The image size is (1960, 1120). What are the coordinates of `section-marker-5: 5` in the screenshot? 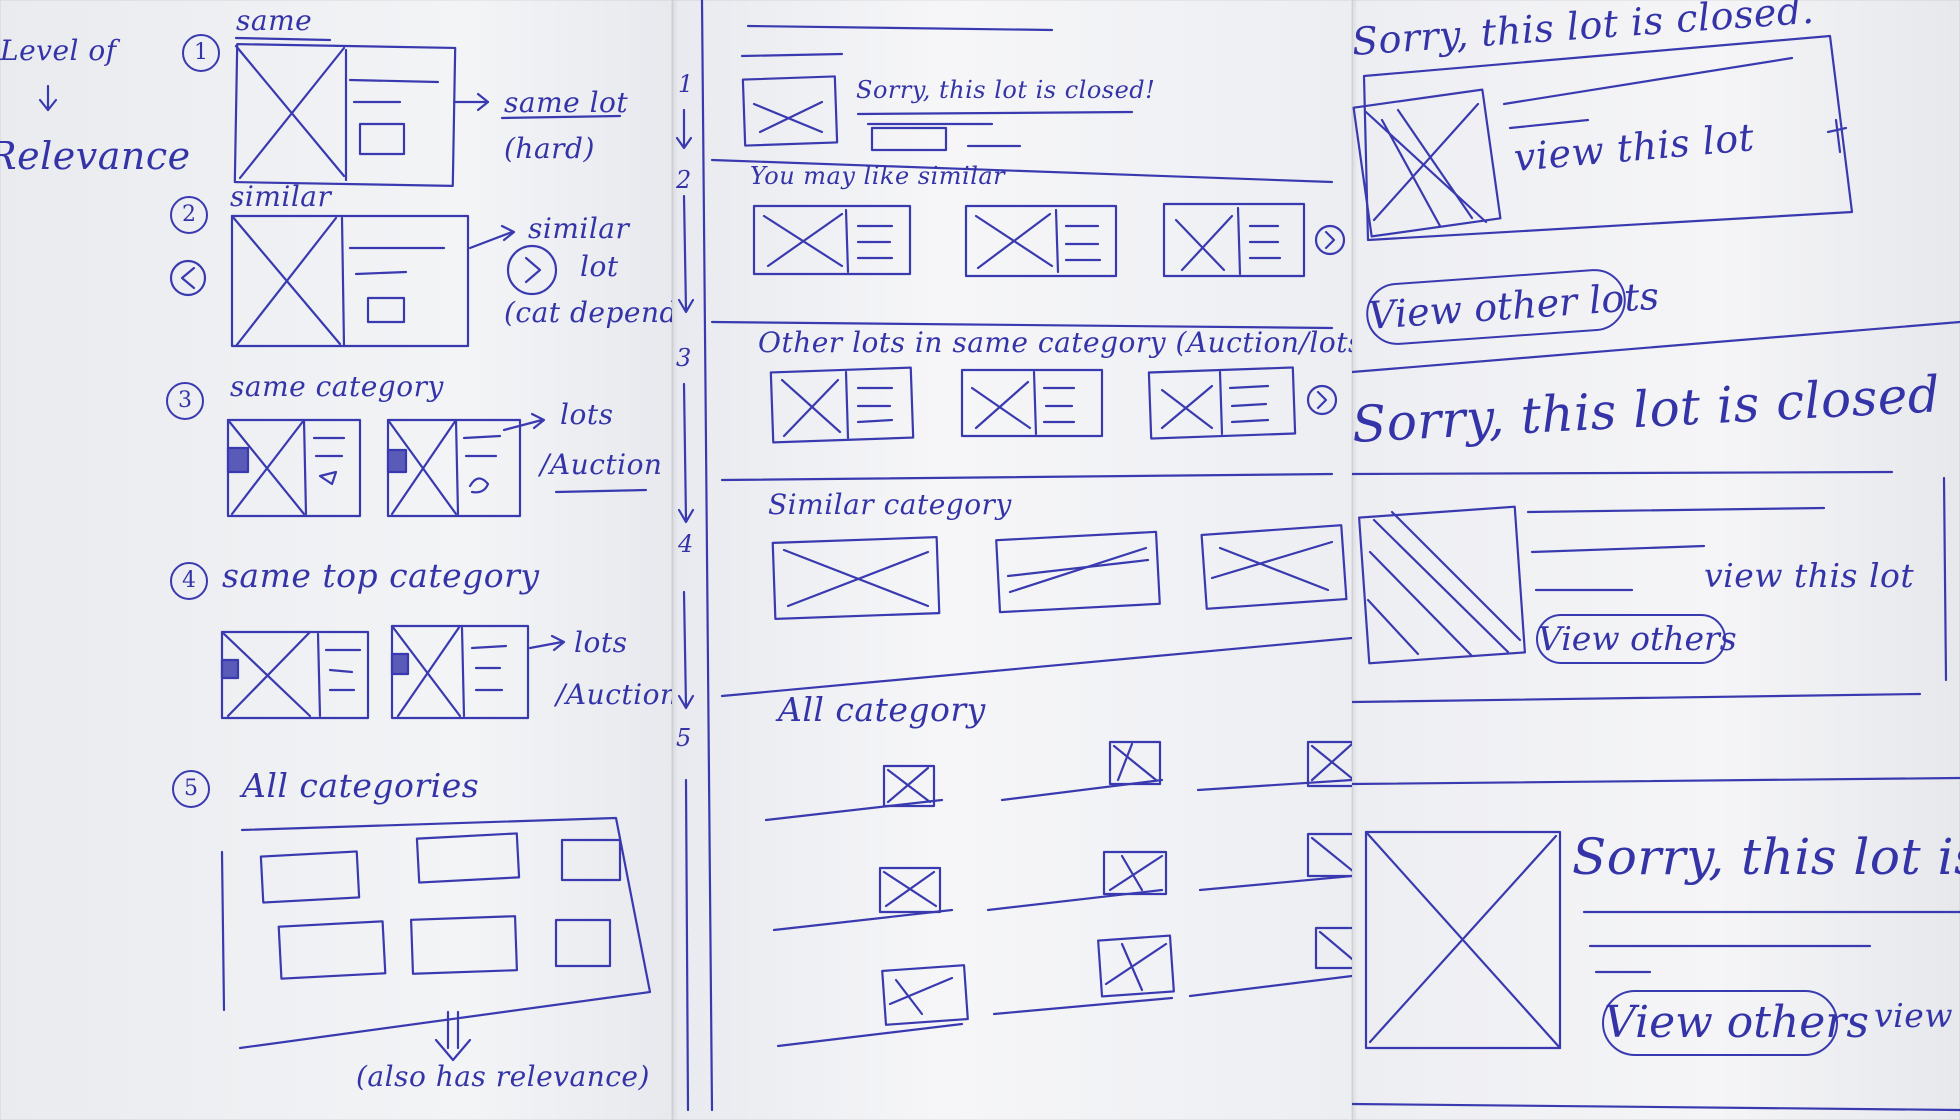 It's located at (684, 738).